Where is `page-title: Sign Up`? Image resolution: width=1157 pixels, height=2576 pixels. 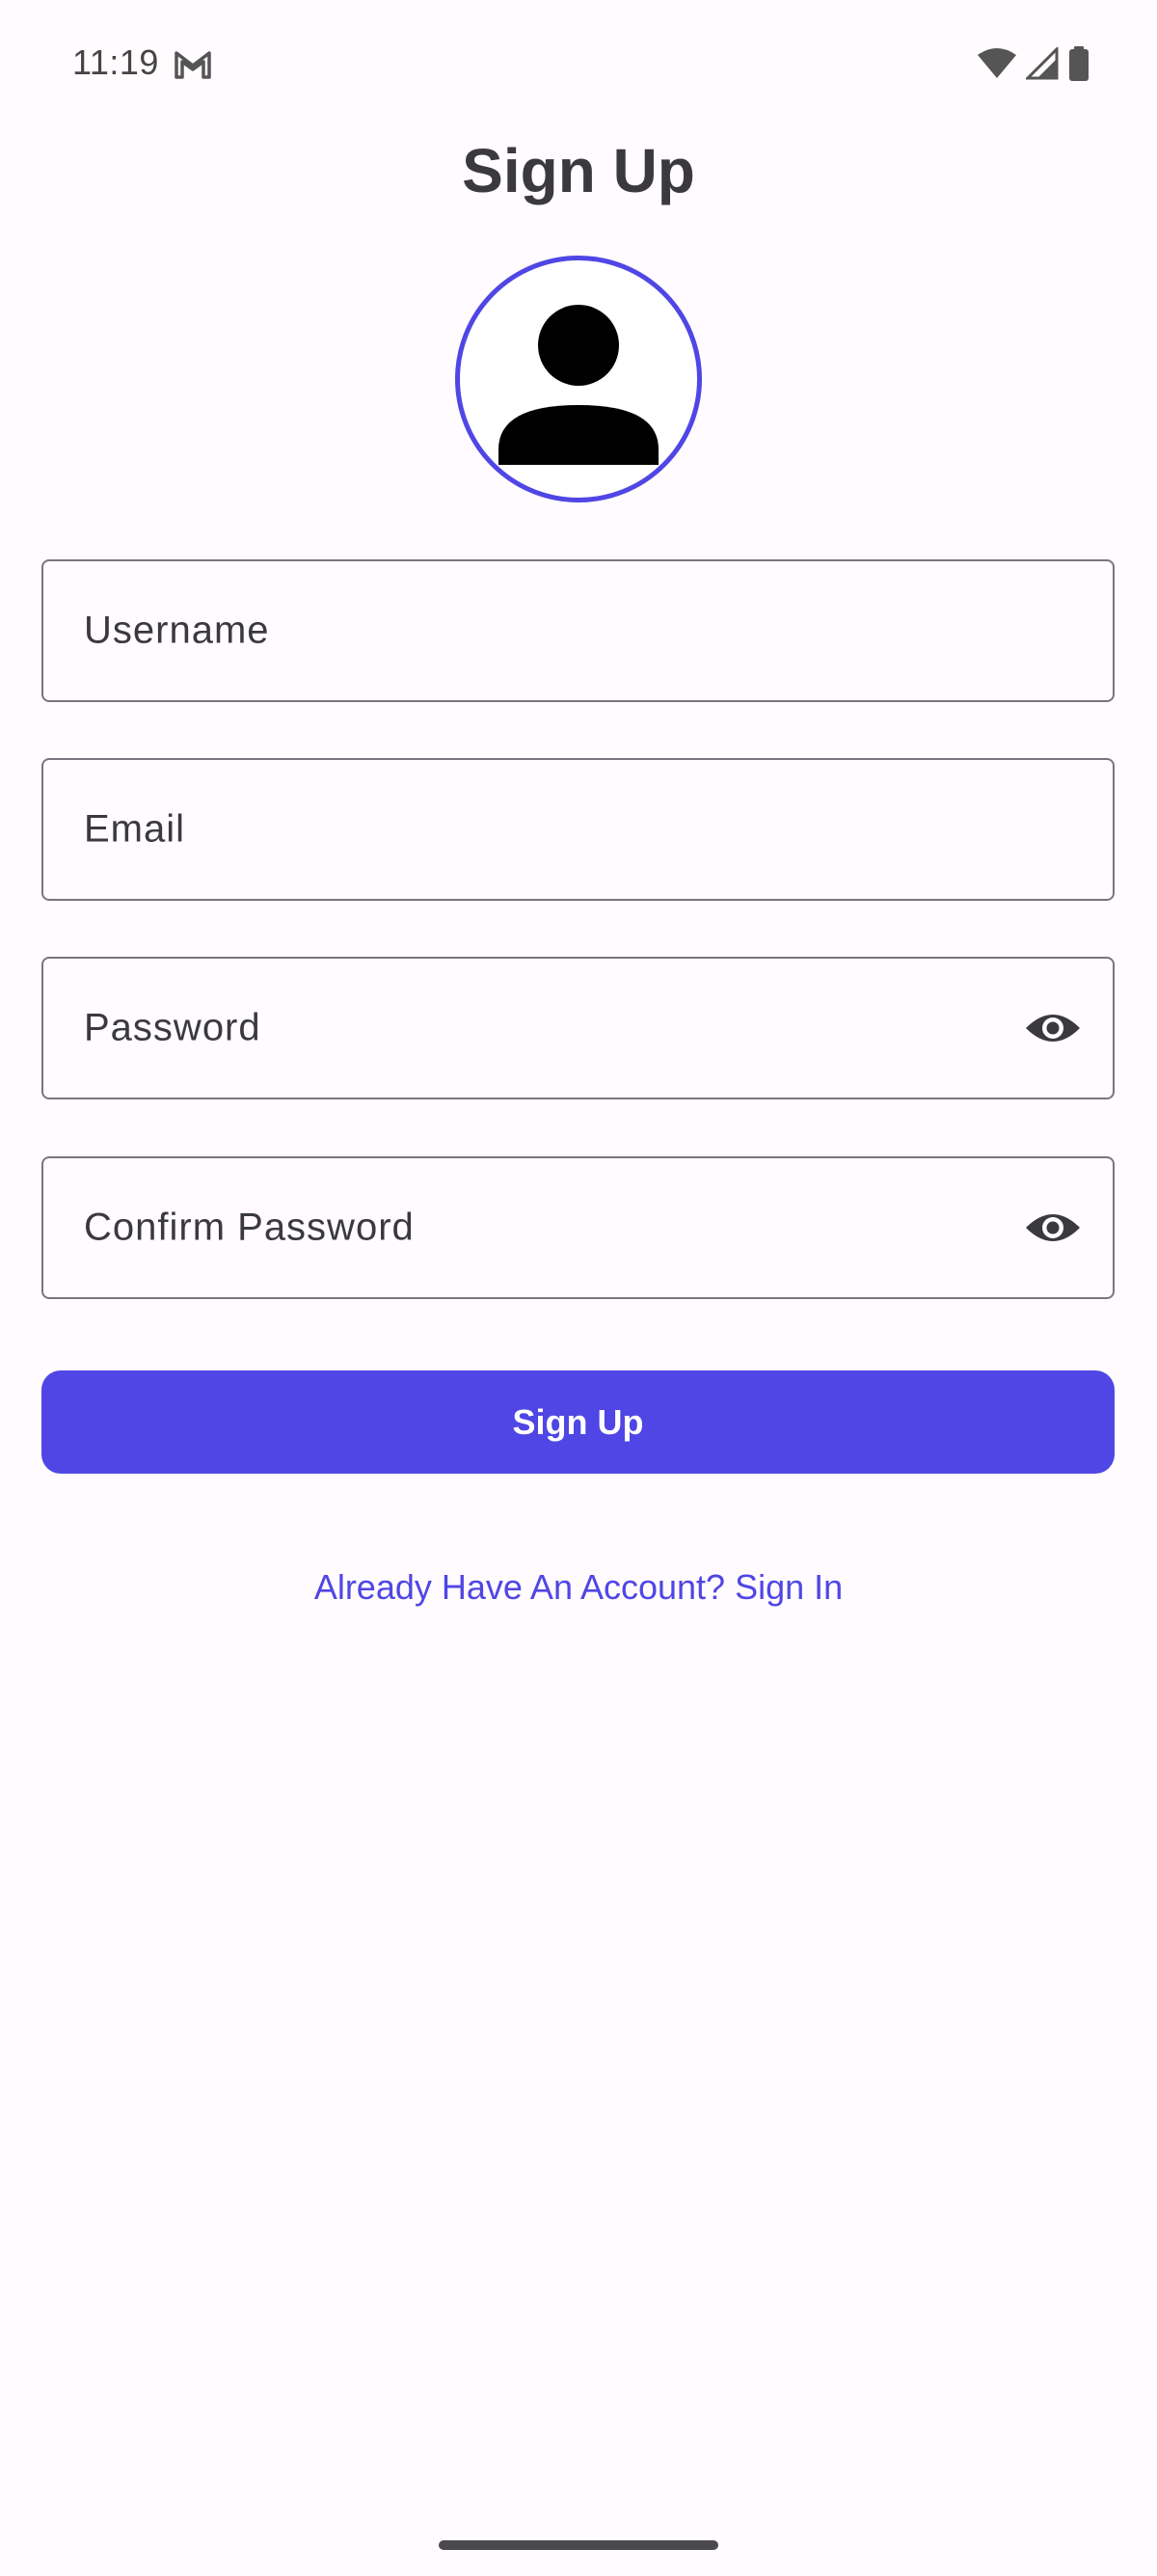 page-title: Sign Up is located at coordinates (578, 170).